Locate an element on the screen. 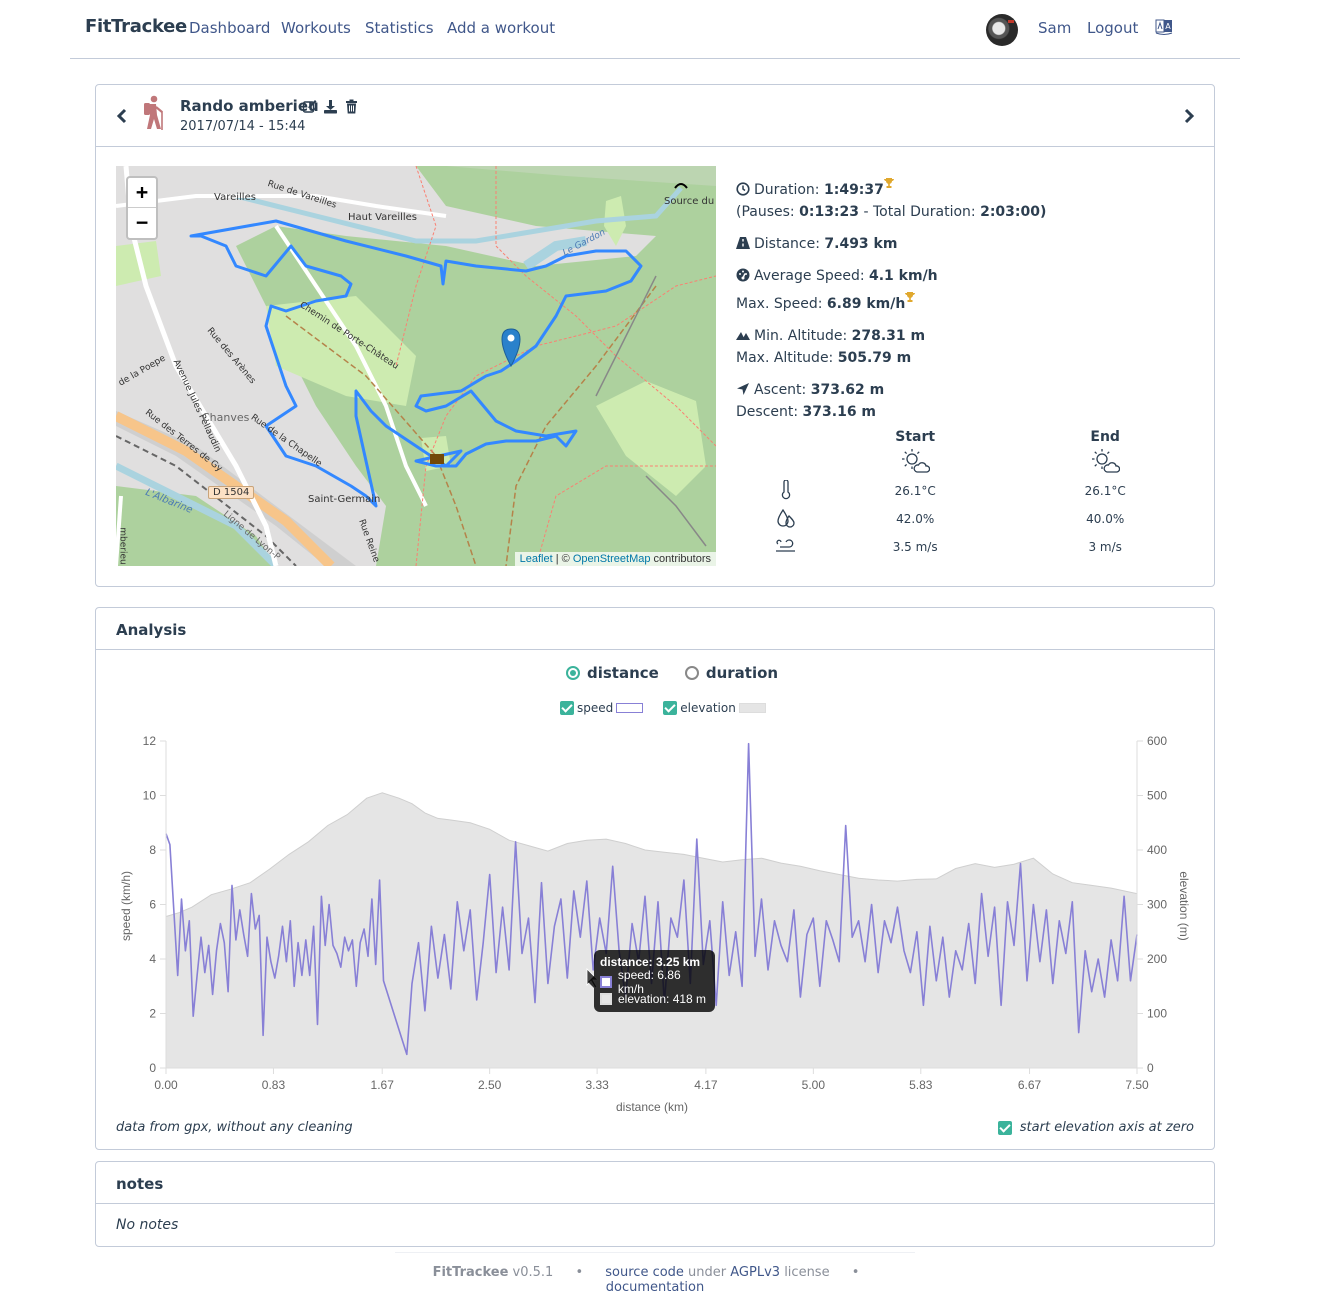  map-attribution: Leaflet | © OpenStreetMap contributors is located at coordinates (615, 559).